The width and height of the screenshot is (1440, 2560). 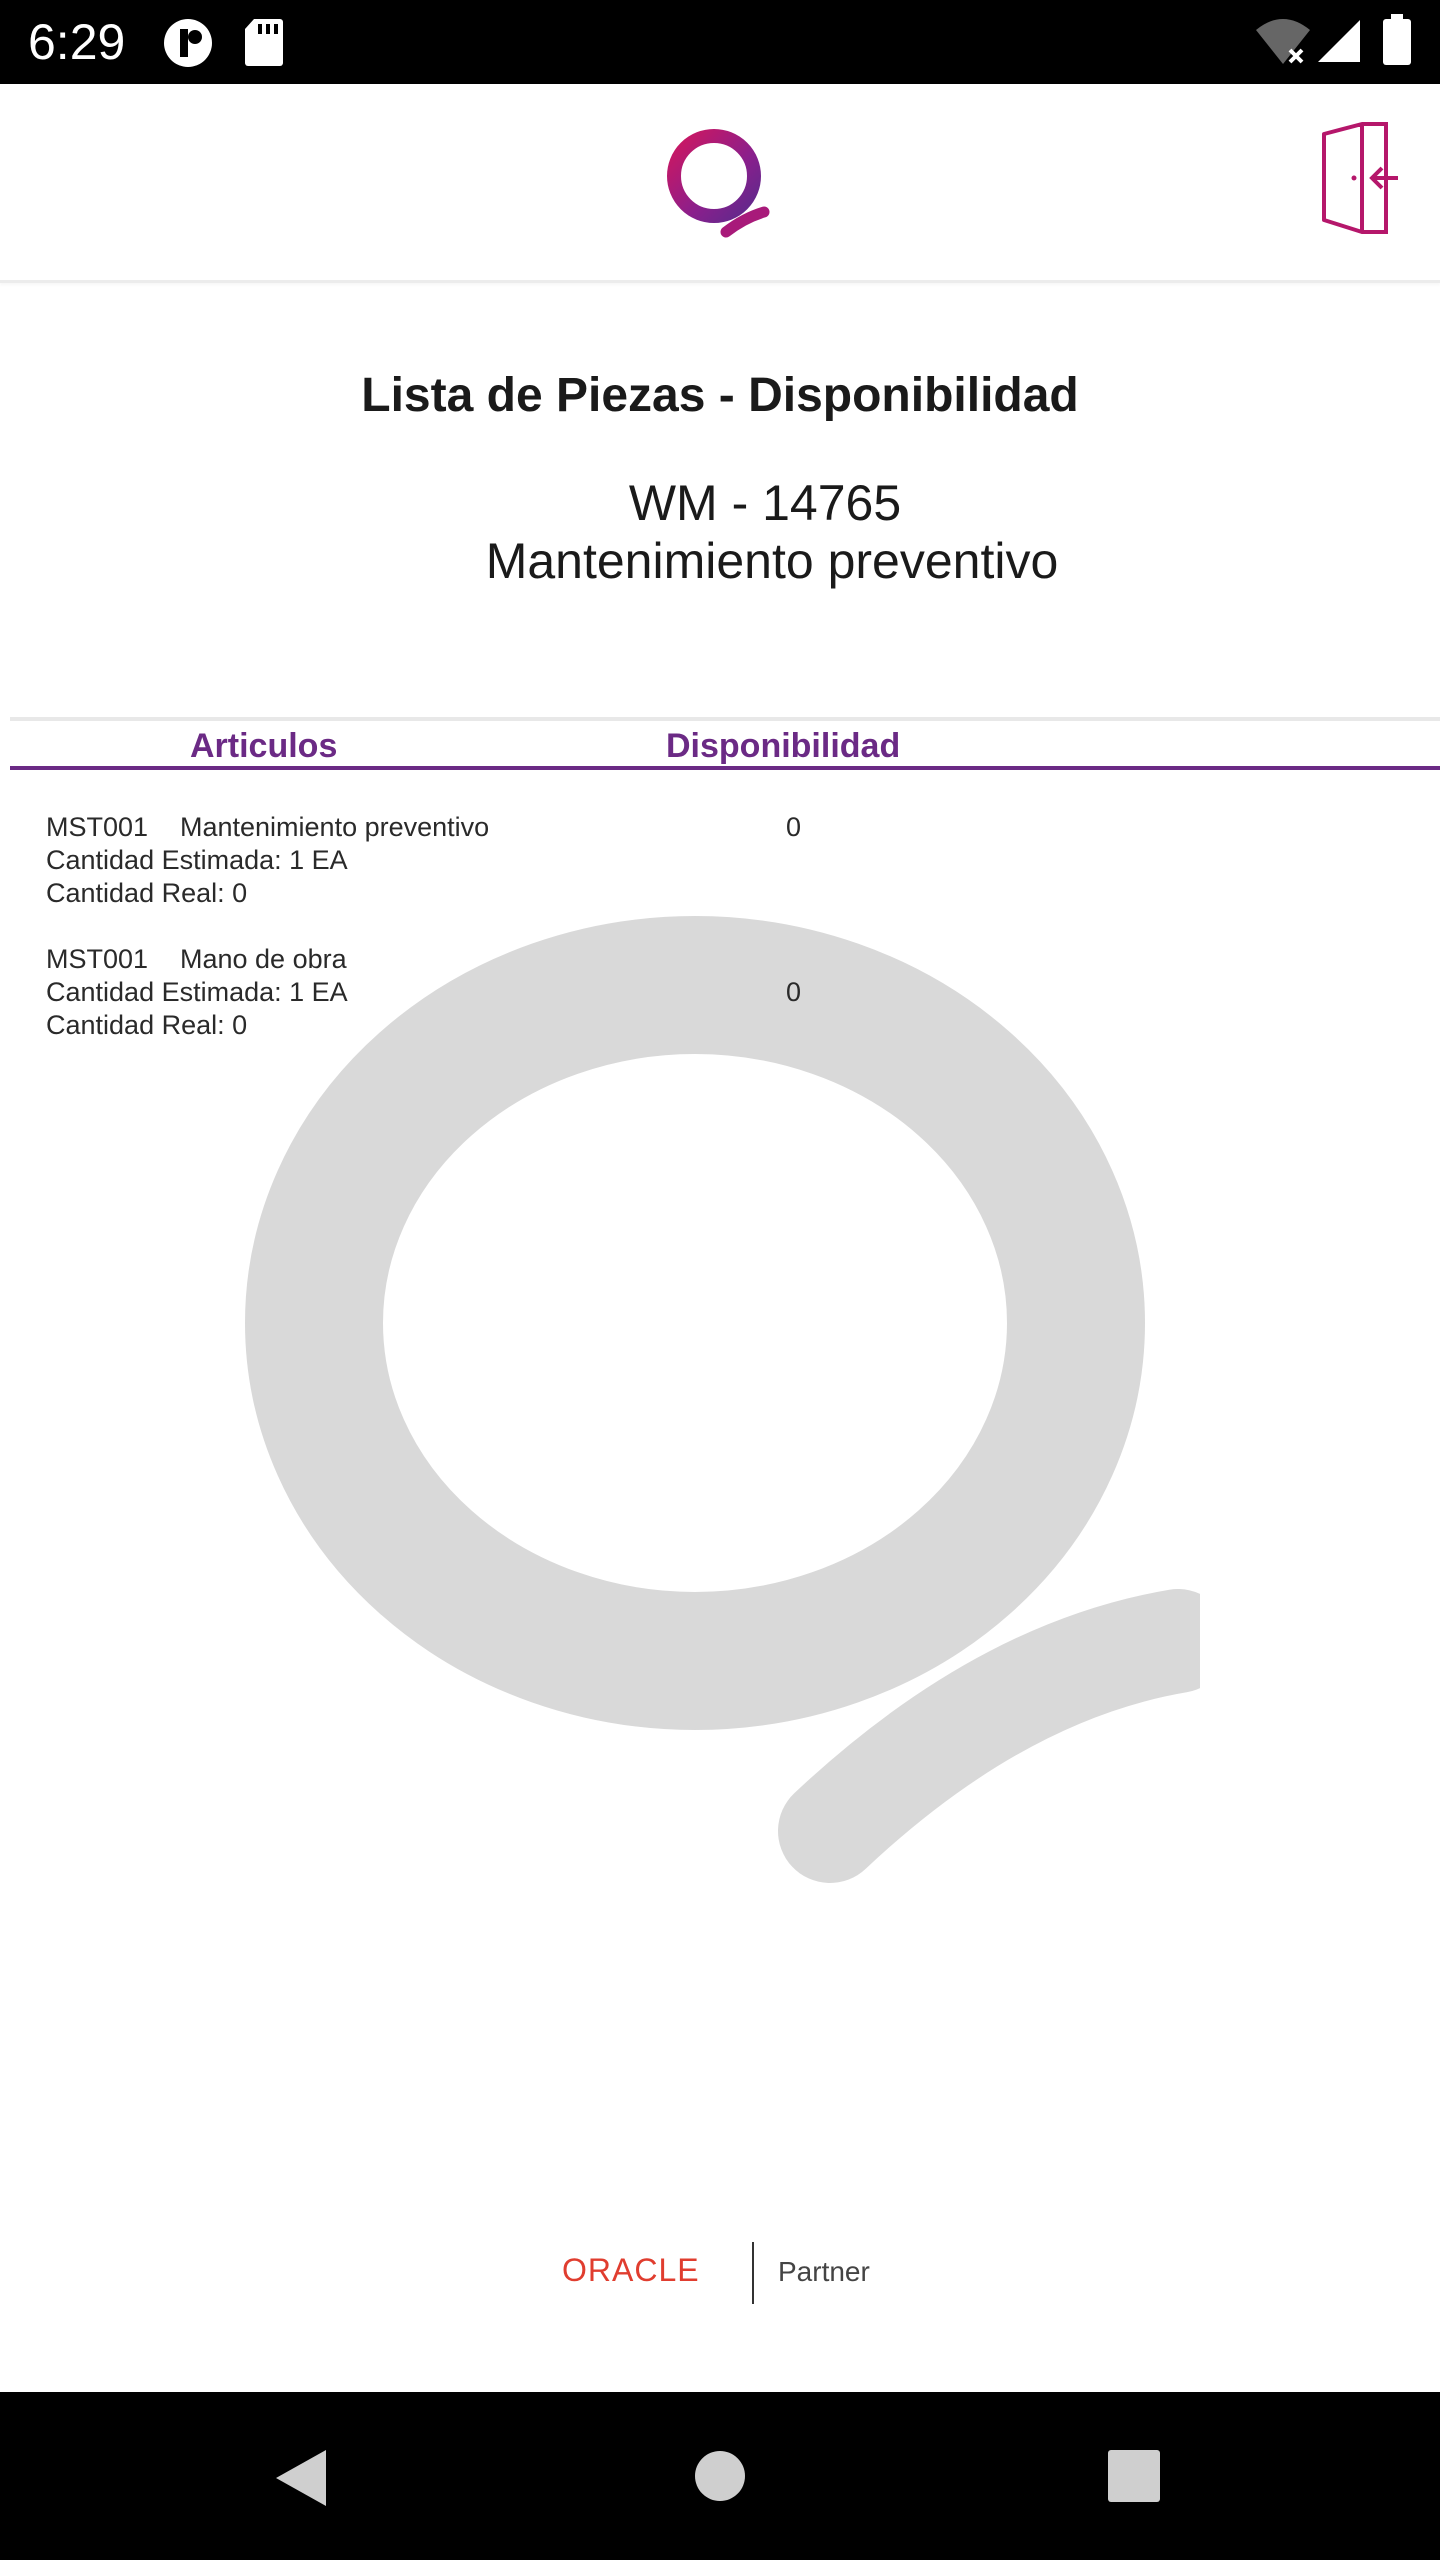 What do you see at coordinates (722, 2273) in the screenshot?
I see `oracle-partner-logo: ORACLE Partner` at bounding box center [722, 2273].